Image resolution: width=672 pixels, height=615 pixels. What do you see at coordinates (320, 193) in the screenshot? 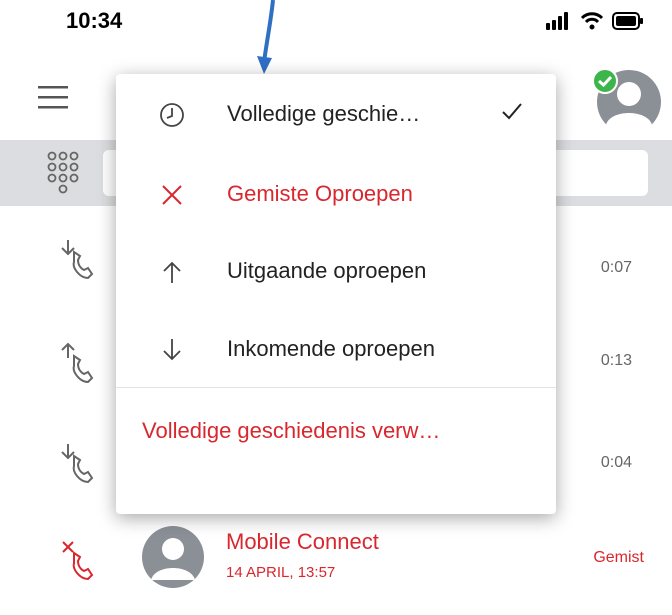
I see `menu-item-label: Gemiste Oproepen` at bounding box center [320, 193].